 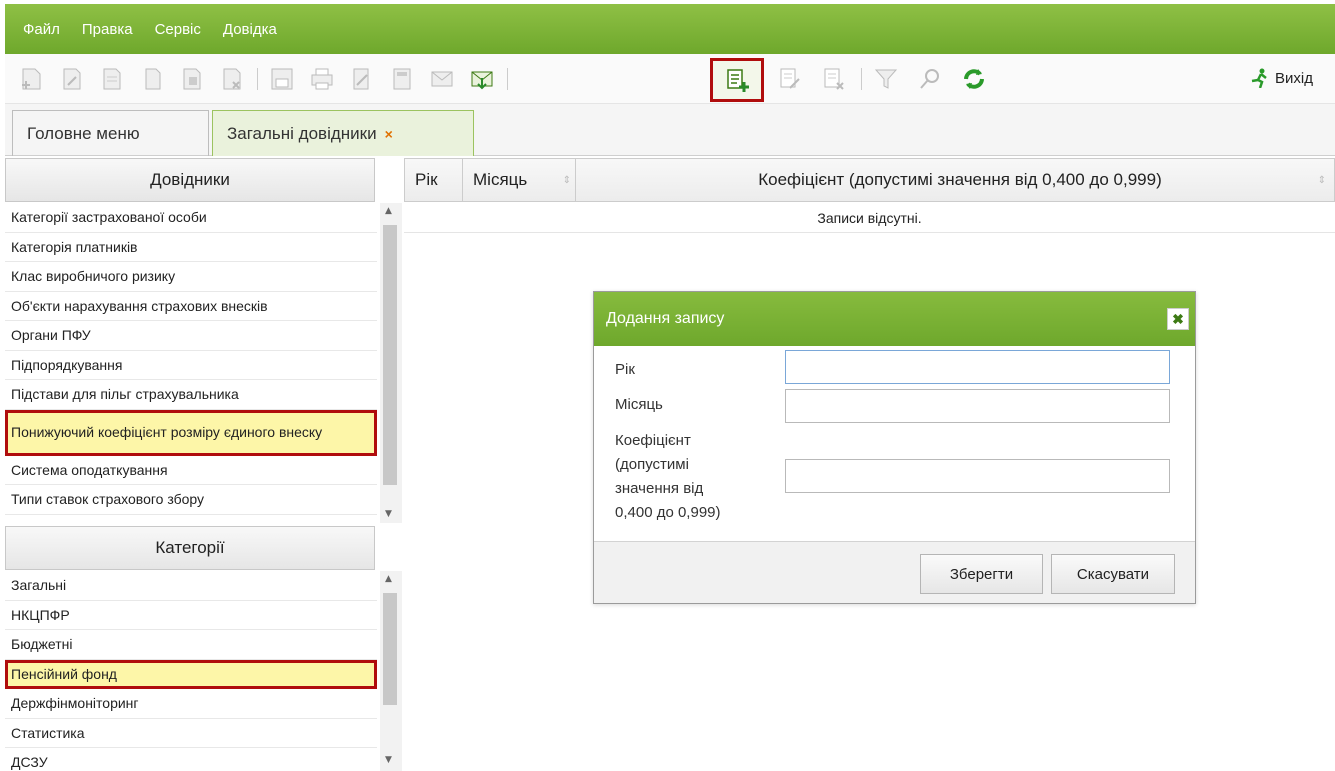 What do you see at coordinates (737, 80) in the screenshot?
I see `add-record-icon` at bounding box center [737, 80].